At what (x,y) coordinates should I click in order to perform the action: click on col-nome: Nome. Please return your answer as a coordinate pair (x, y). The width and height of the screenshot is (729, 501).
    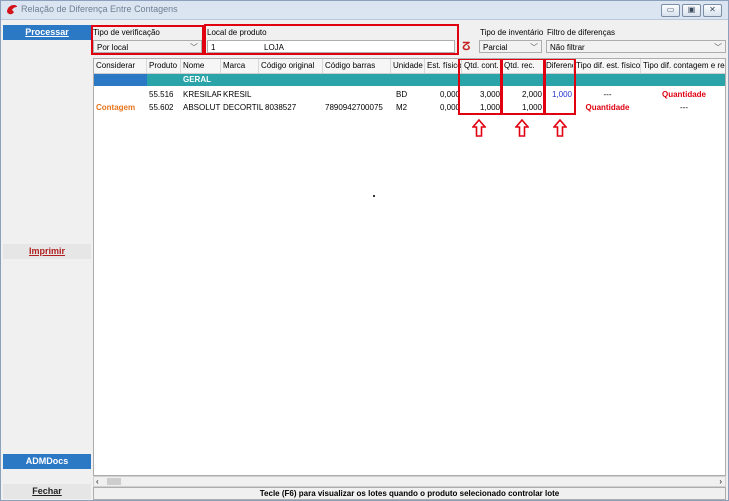
    Looking at the image, I should click on (201, 66).